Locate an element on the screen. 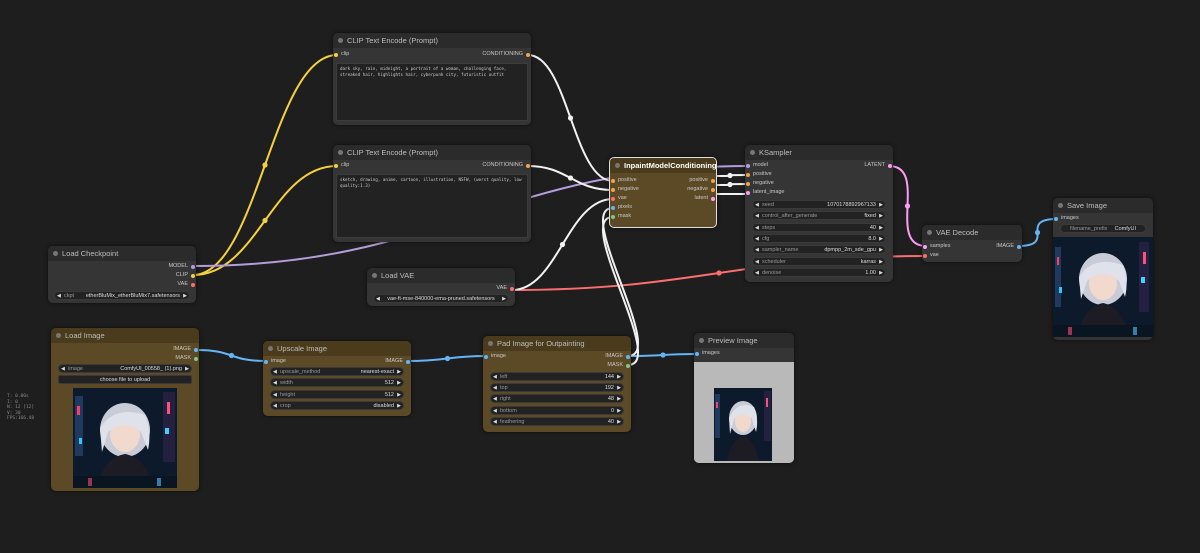 The width and height of the screenshot is (1200, 553). mask-output-slot: MASK is located at coordinates (187, 358).